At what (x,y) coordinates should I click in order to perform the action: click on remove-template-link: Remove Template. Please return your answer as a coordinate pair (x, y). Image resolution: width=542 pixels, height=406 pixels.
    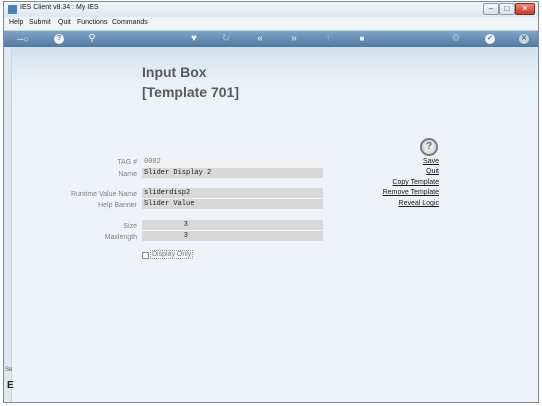
    Looking at the image, I should click on (389, 192).